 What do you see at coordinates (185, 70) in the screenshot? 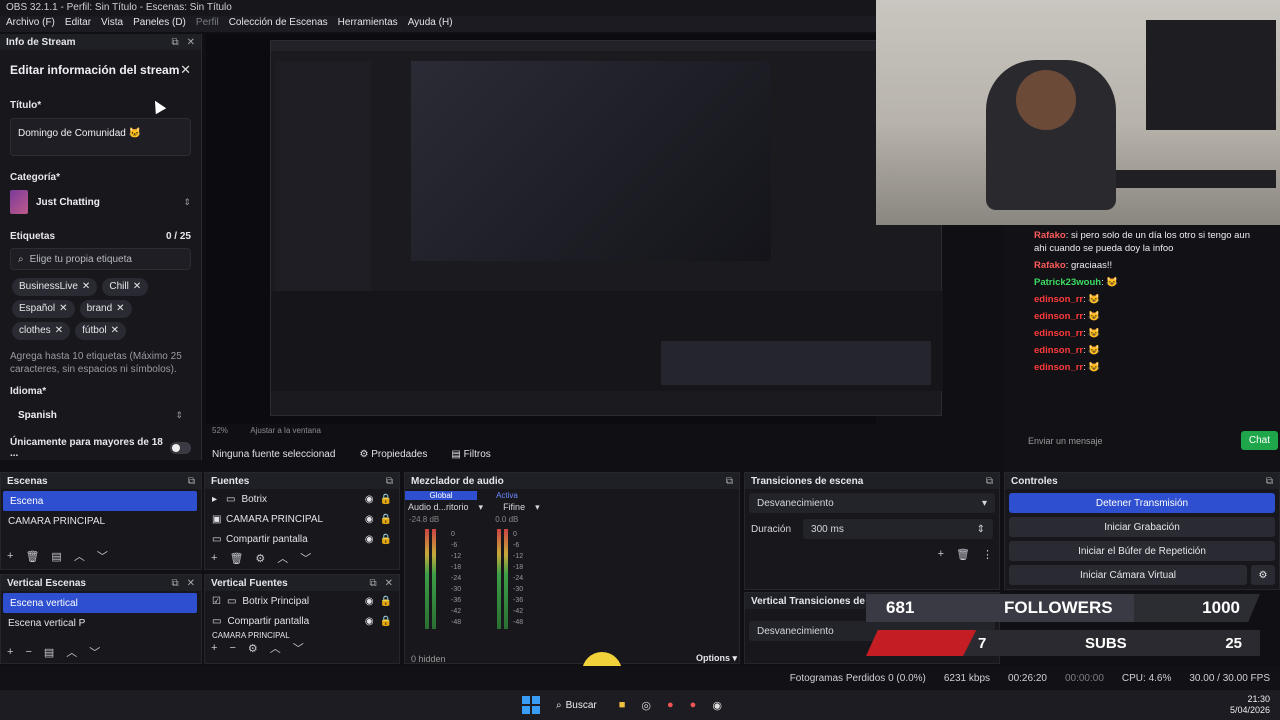
I see `close-edit-icon: ✕` at bounding box center [185, 70].